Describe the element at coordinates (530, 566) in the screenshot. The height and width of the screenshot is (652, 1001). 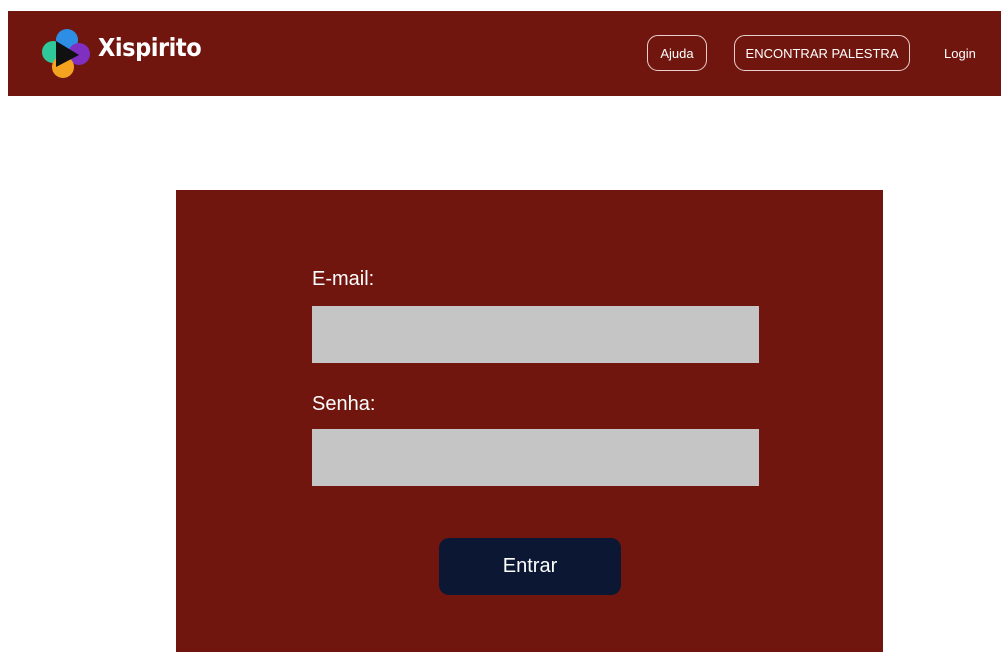
I see `login-submit-button: Entrar` at that location.